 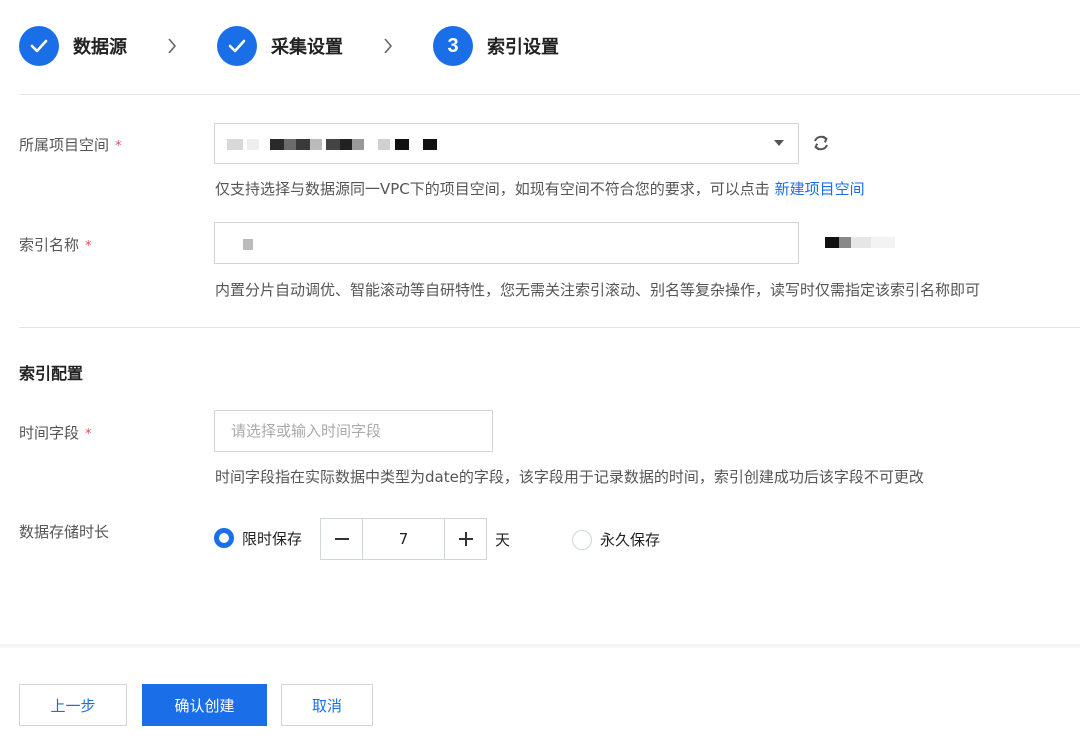 What do you see at coordinates (51, 373) in the screenshot?
I see `section-title: 索引配置` at bounding box center [51, 373].